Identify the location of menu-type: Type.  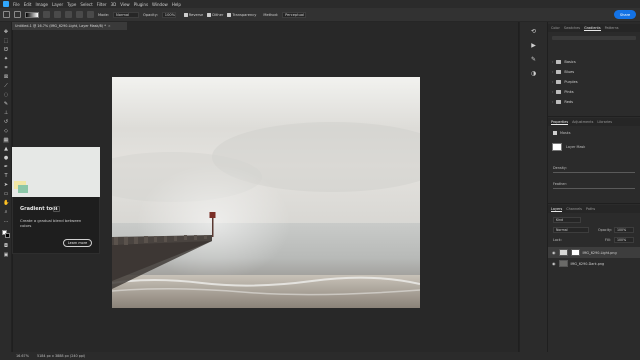
(71, 4).